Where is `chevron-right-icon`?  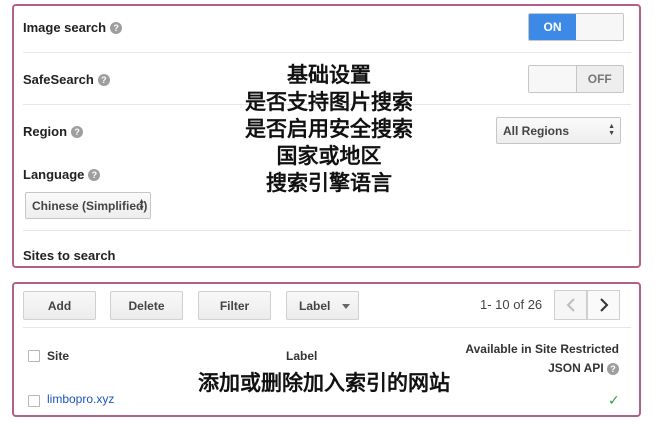
chevron-right-icon is located at coordinates (603, 305).